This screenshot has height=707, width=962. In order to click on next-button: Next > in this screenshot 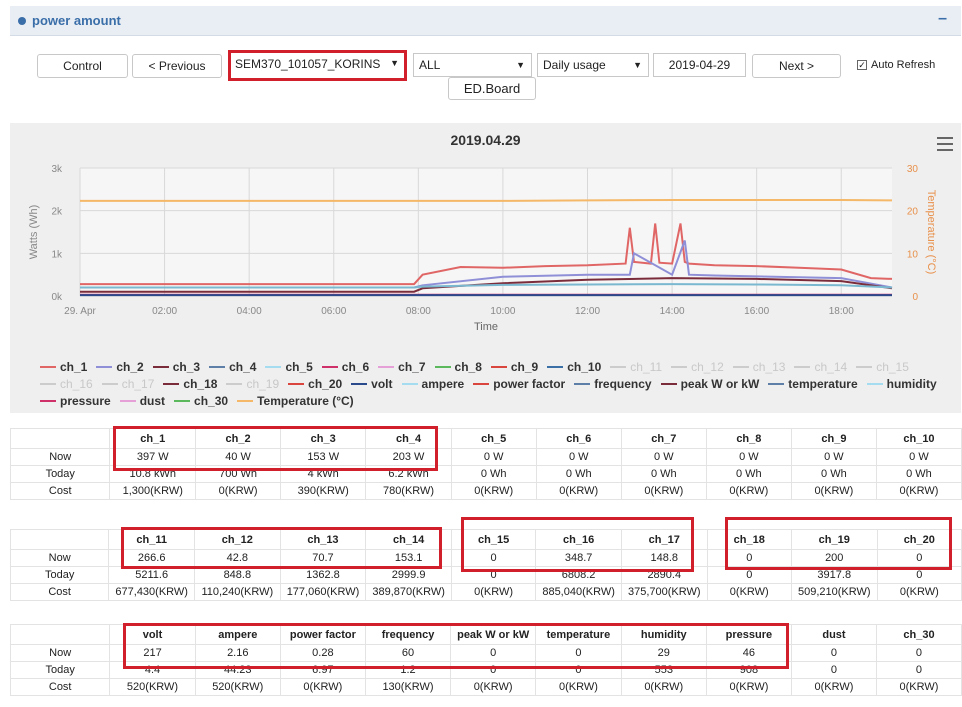, I will do `click(796, 66)`.